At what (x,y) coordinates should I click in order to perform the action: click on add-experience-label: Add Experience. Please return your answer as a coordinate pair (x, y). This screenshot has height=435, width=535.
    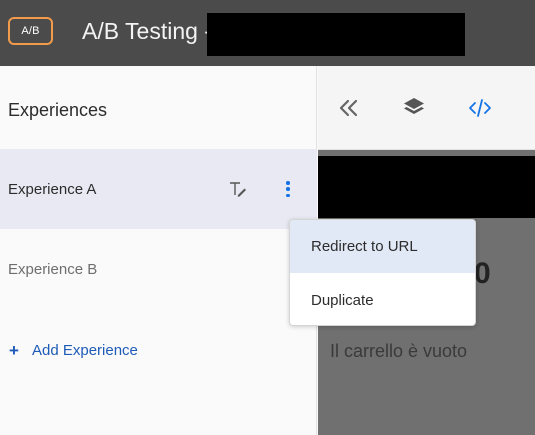
    Looking at the image, I should click on (85, 350).